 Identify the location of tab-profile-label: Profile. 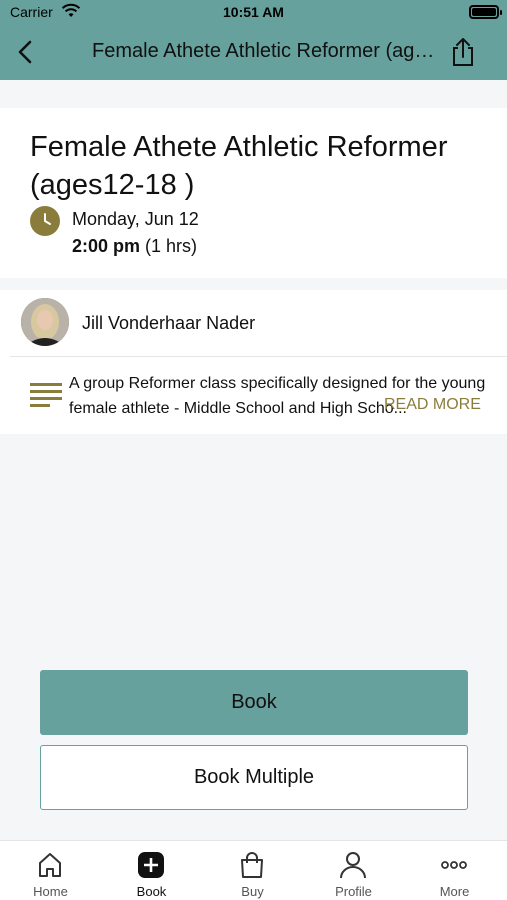
(353, 891).